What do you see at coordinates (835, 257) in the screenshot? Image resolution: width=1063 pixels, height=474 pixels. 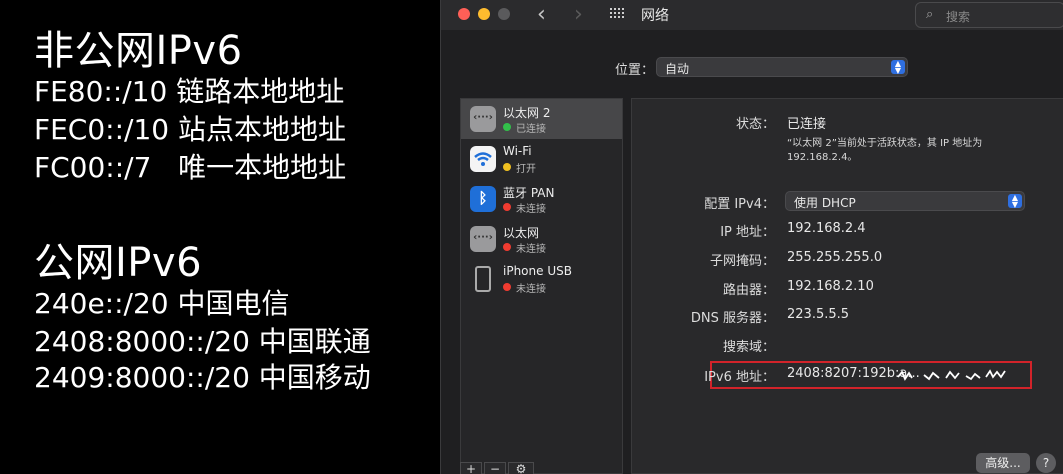 I see `subnet-mask-value: 255.255.255.0` at bounding box center [835, 257].